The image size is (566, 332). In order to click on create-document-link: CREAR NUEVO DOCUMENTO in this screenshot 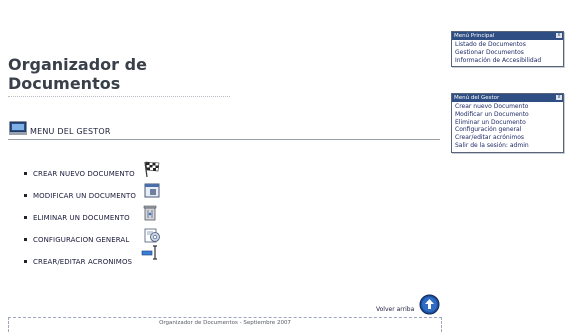, I will do `click(84, 174)`.